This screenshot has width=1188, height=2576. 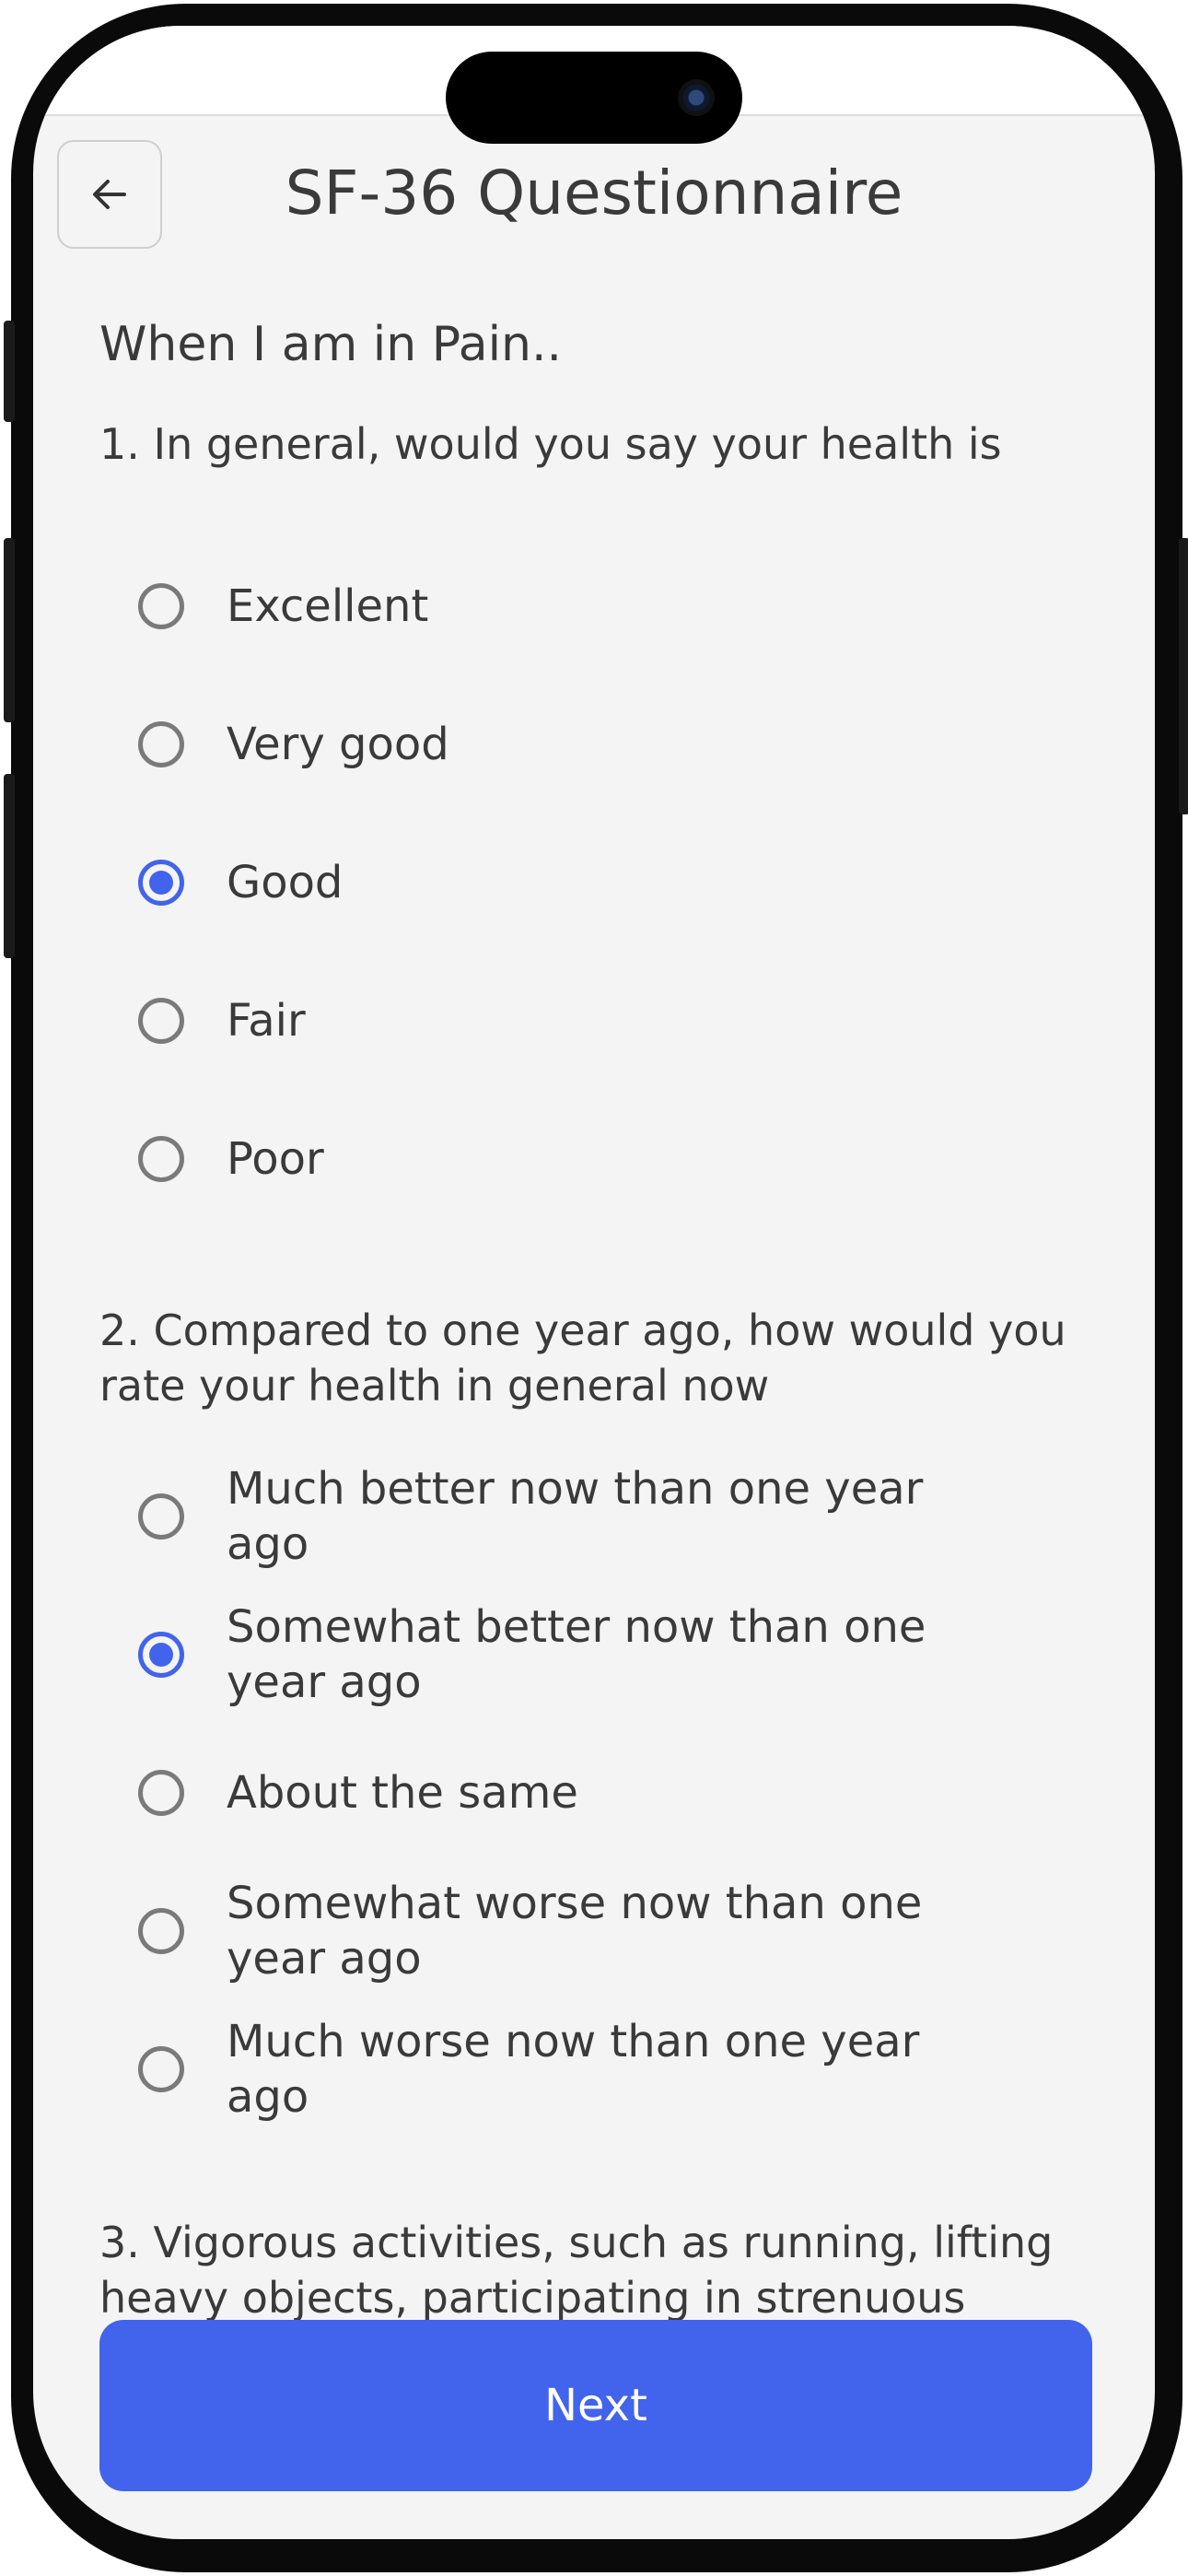 What do you see at coordinates (575, 1931) in the screenshot?
I see `option-label: Somewhat worse now than one year ago` at bounding box center [575, 1931].